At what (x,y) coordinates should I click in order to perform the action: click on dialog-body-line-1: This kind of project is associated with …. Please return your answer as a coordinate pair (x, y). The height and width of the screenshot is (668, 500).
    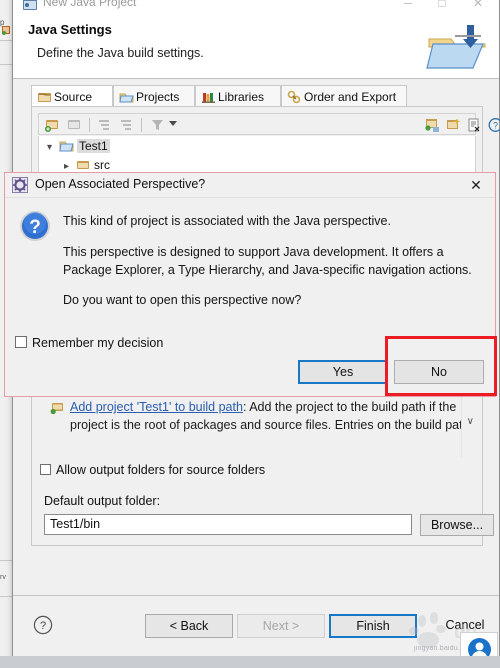
    Looking at the image, I should click on (227, 221).